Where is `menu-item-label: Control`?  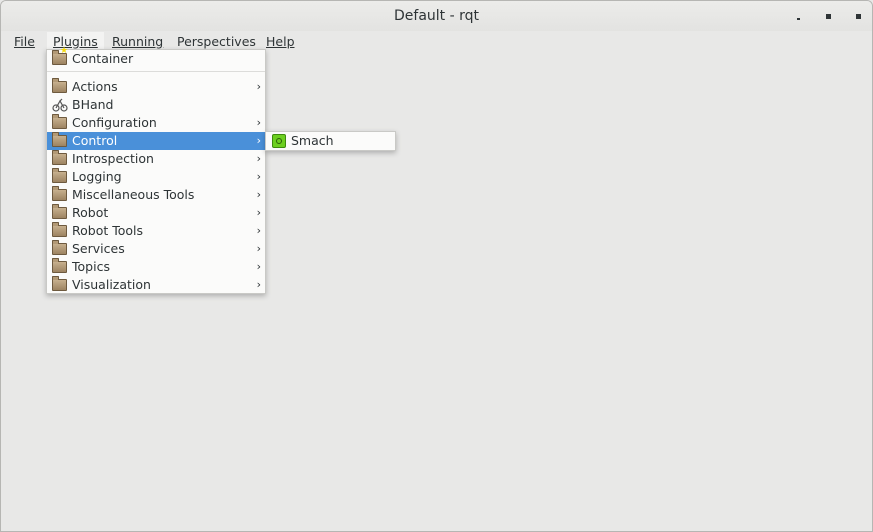 menu-item-label: Control is located at coordinates (95, 140).